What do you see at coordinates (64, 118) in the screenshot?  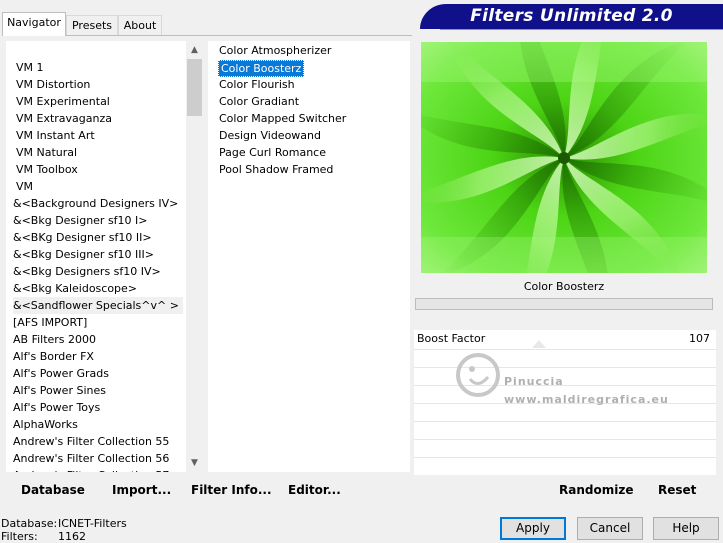 I see `category-item: VM Extravaganza` at bounding box center [64, 118].